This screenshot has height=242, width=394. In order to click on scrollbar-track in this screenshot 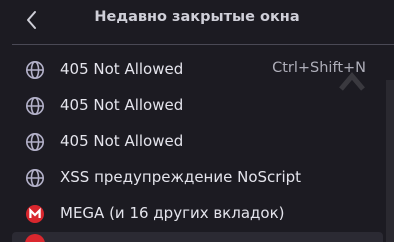, I will do `click(390, 161)`.